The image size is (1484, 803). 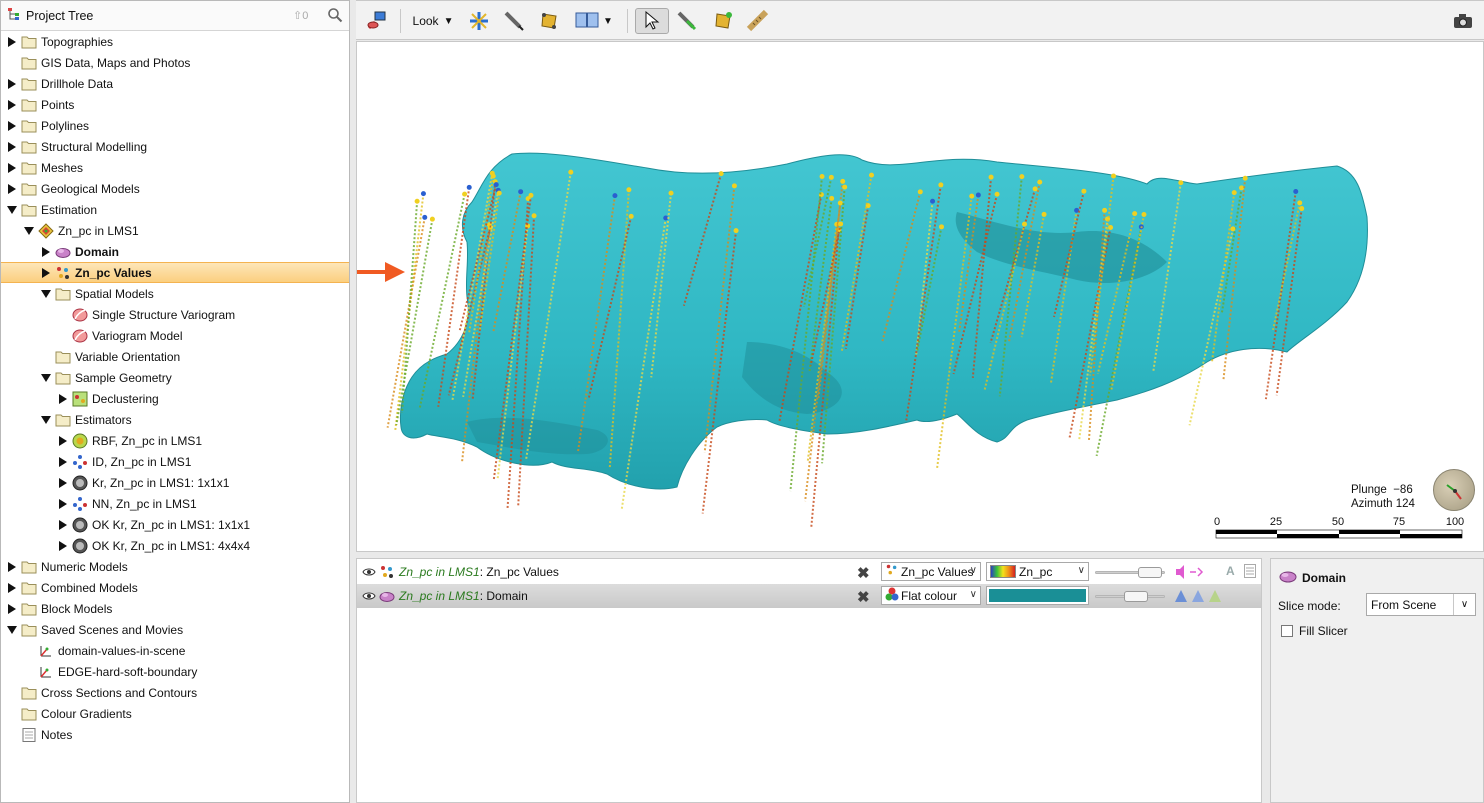 What do you see at coordinates (175, 650) in the screenshot?
I see `tree-item: domain-values-in-scene` at bounding box center [175, 650].